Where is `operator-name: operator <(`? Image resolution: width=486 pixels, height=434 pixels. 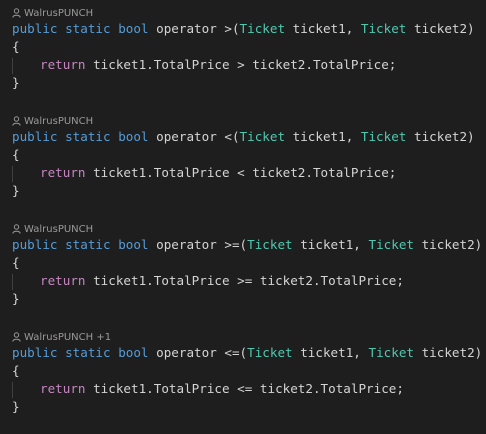 operator-name: operator <( is located at coordinates (198, 136).